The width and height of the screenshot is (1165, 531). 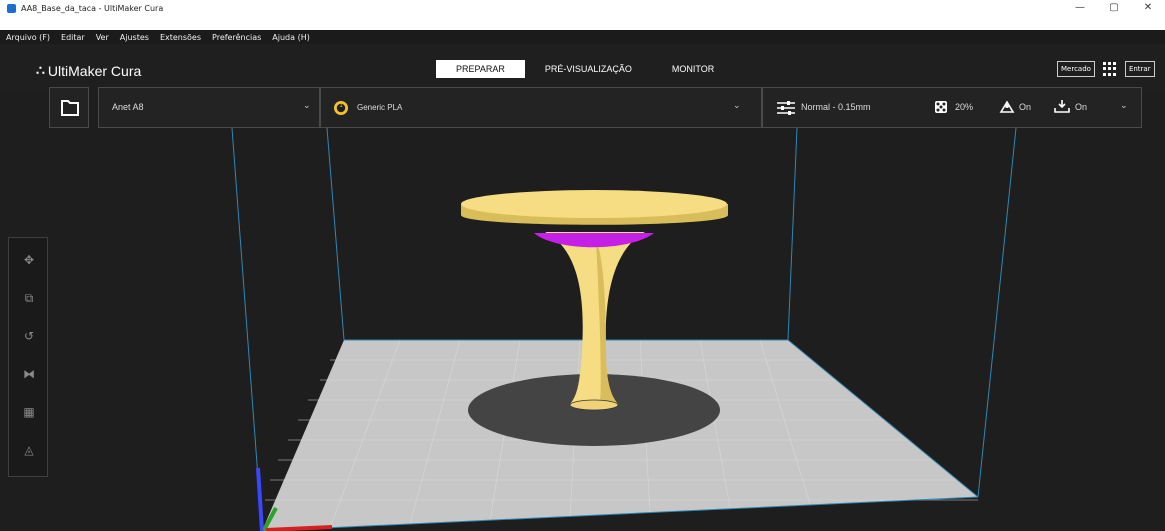 What do you see at coordinates (28, 357) in the screenshot?
I see `tool-panel: ✥ ⧉ ↺ ⧓ ▦ ◬` at bounding box center [28, 357].